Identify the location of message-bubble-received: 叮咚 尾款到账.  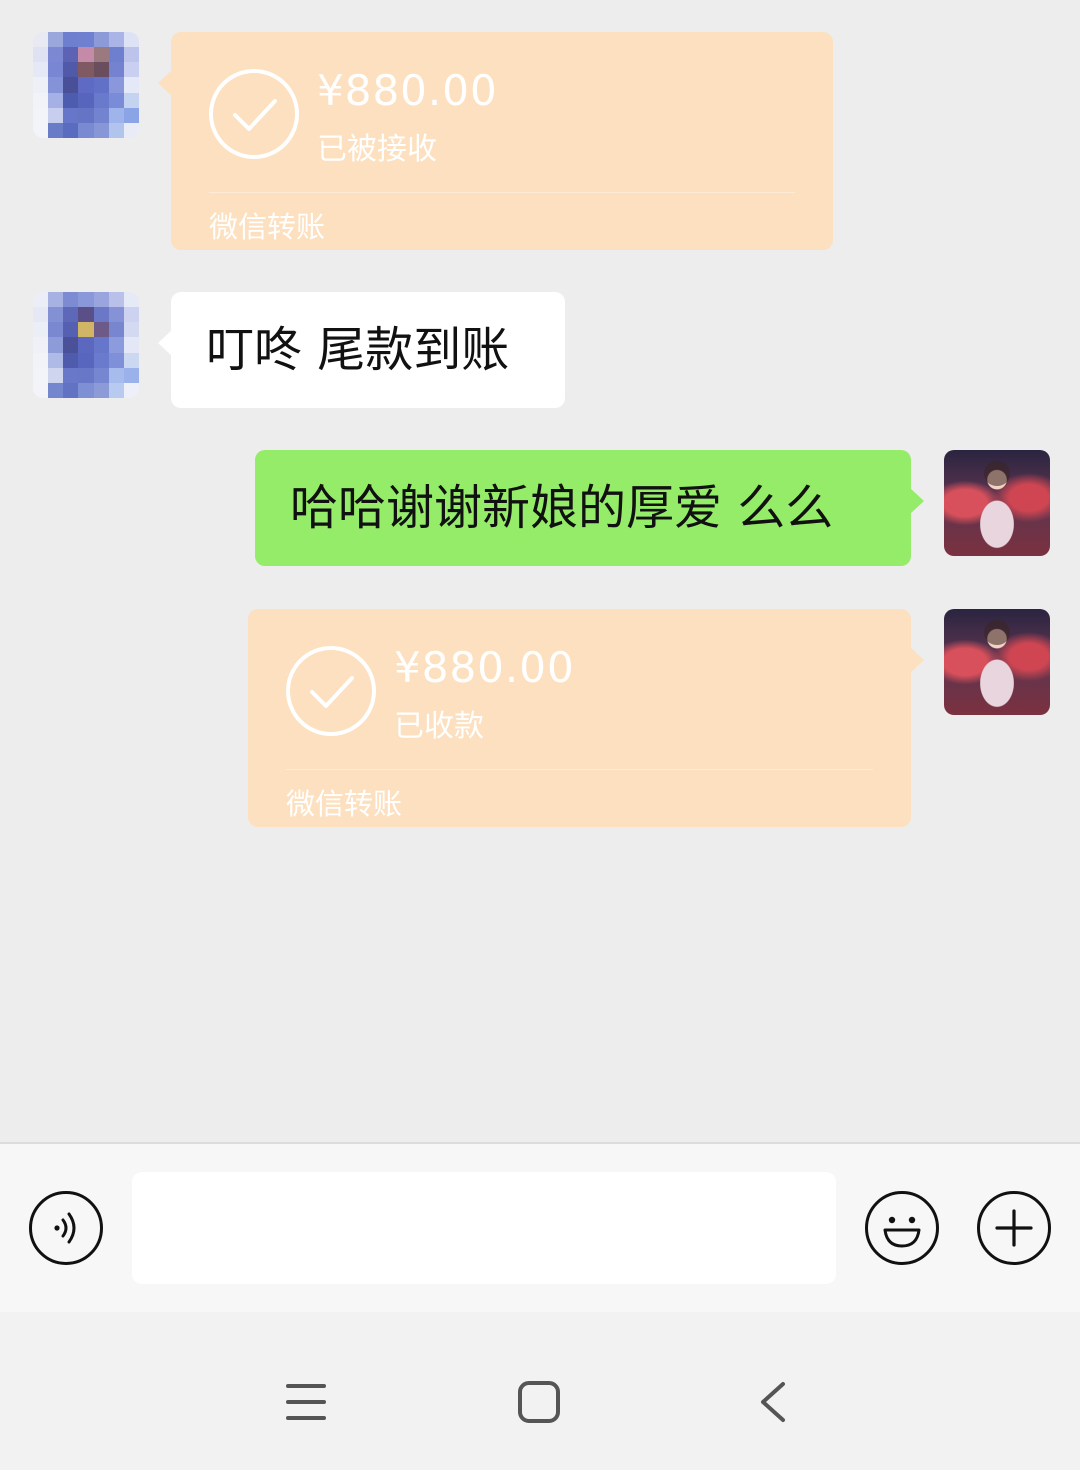
(361, 350).